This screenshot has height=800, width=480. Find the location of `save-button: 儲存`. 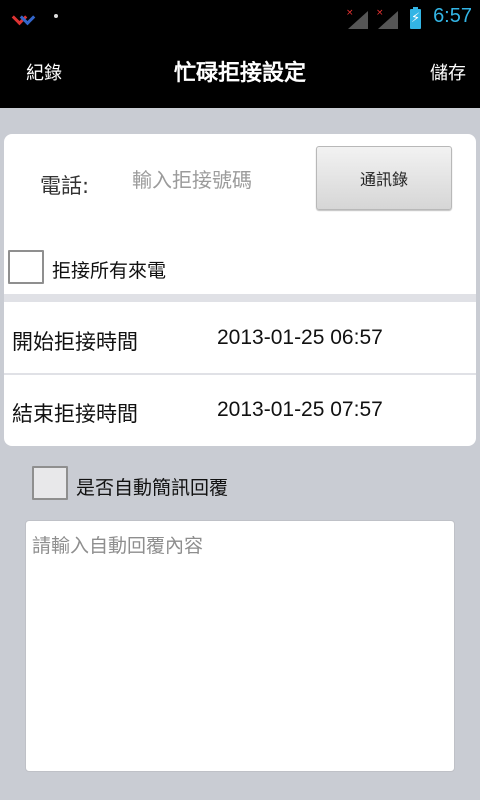

save-button: 儲存 is located at coordinates (448, 72).